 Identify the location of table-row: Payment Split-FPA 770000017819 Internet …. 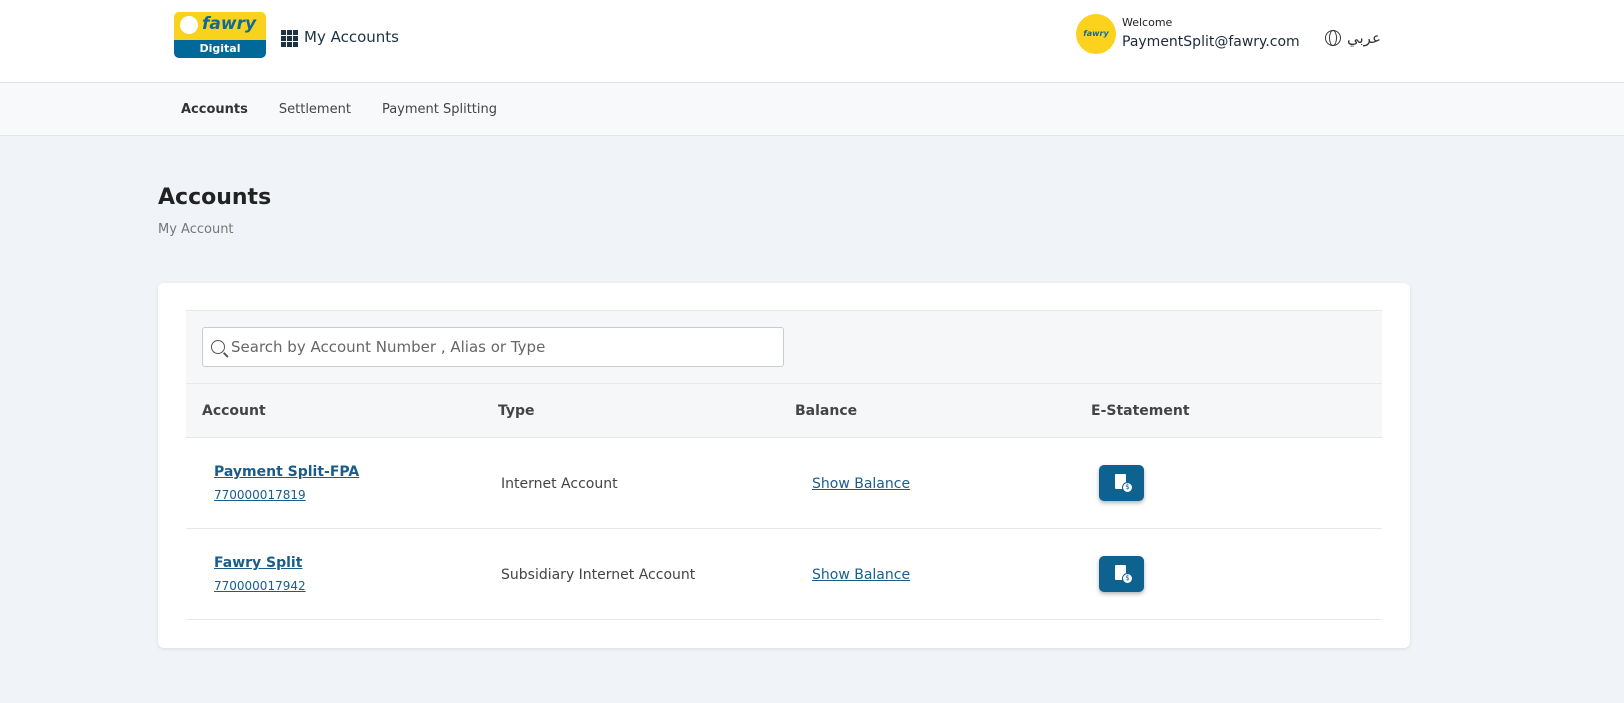
(784, 483).